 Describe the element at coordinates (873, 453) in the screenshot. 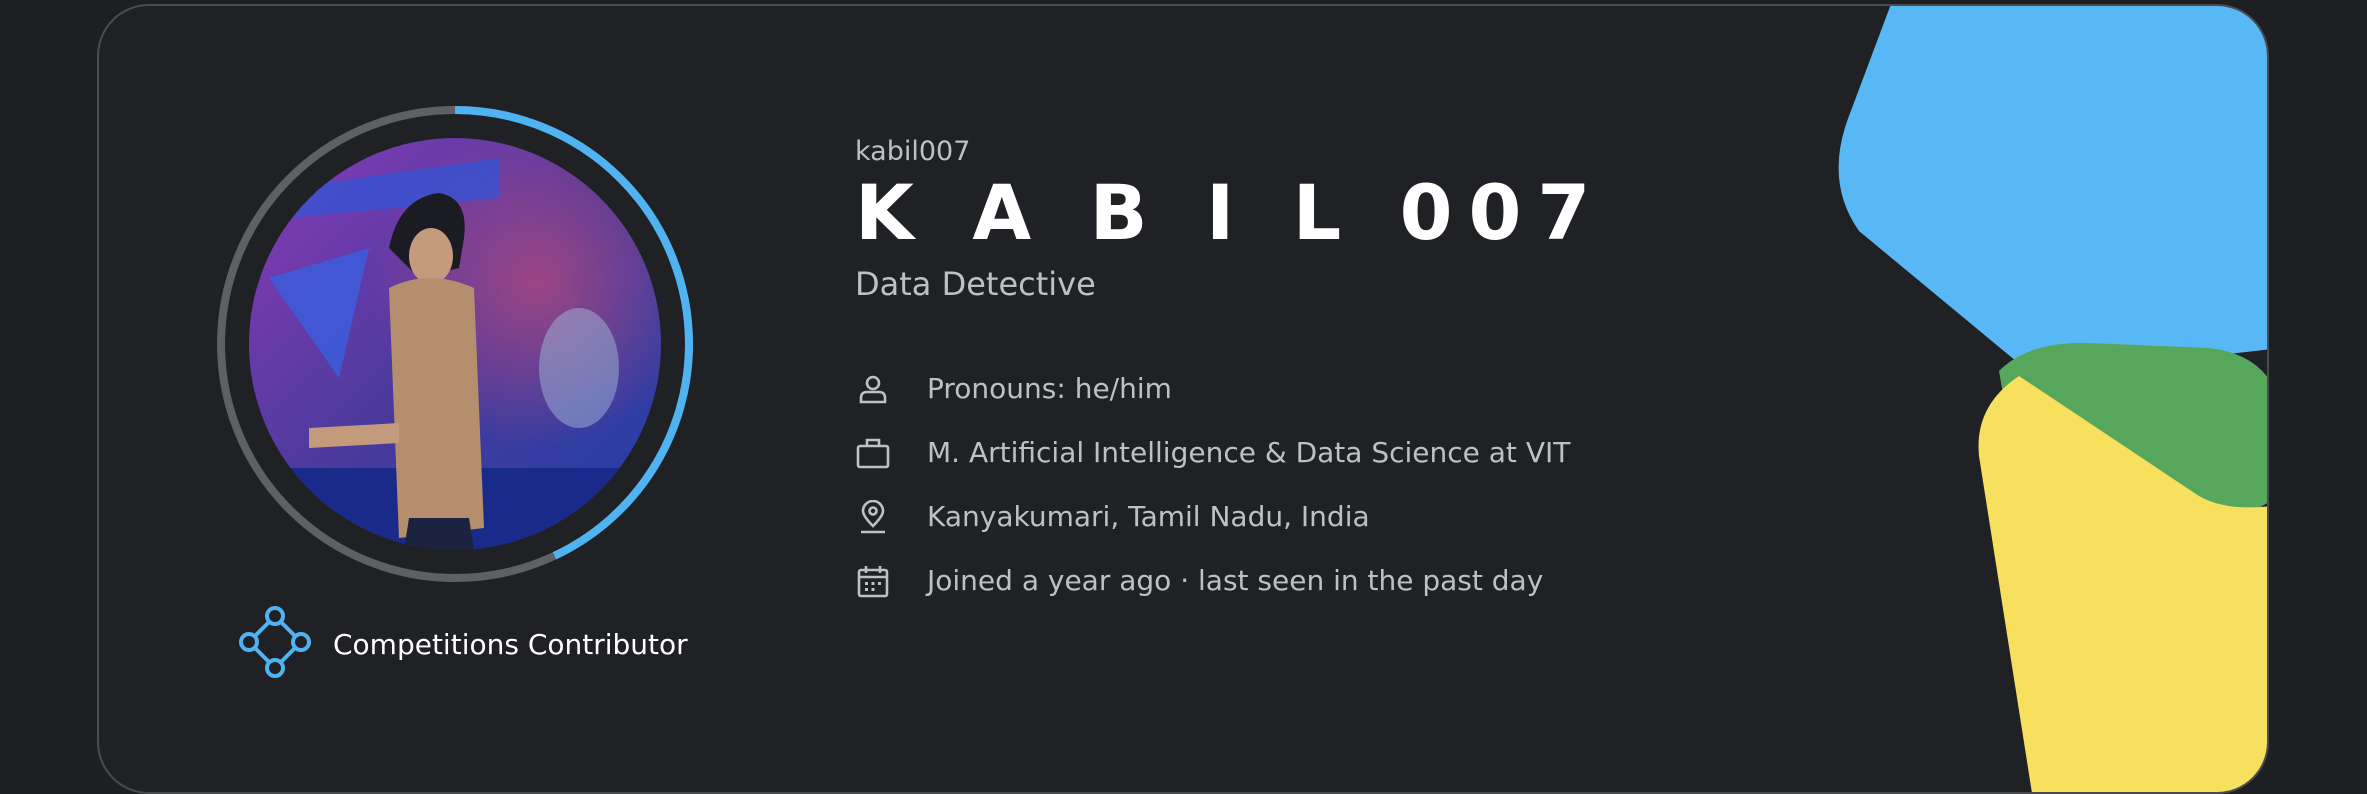

I see `briefcase-icon` at that location.